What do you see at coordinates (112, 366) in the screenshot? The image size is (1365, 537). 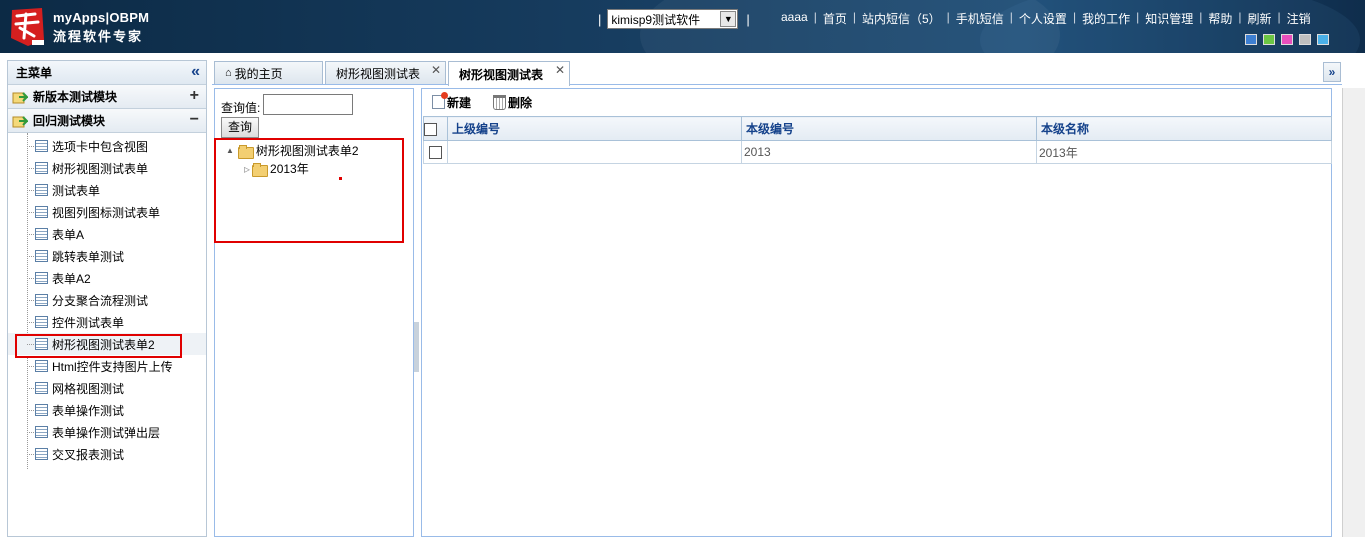 I see `sidebar-item-label: Html控件支持图片上传` at bounding box center [112, 366].